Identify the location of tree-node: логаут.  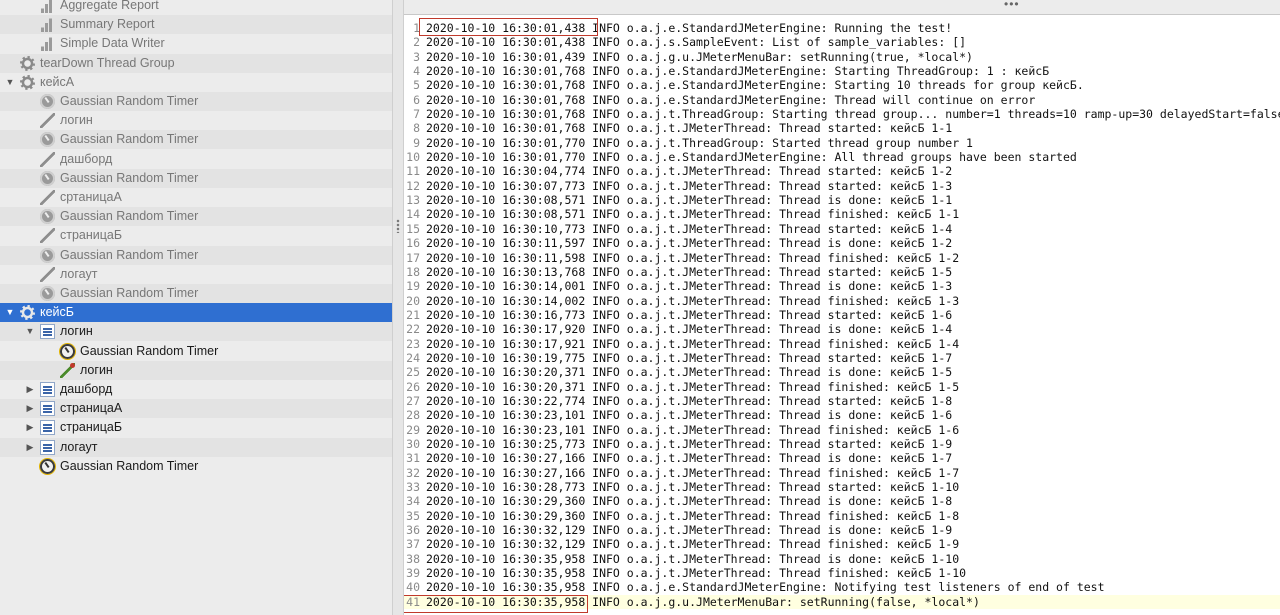
(196, 274).